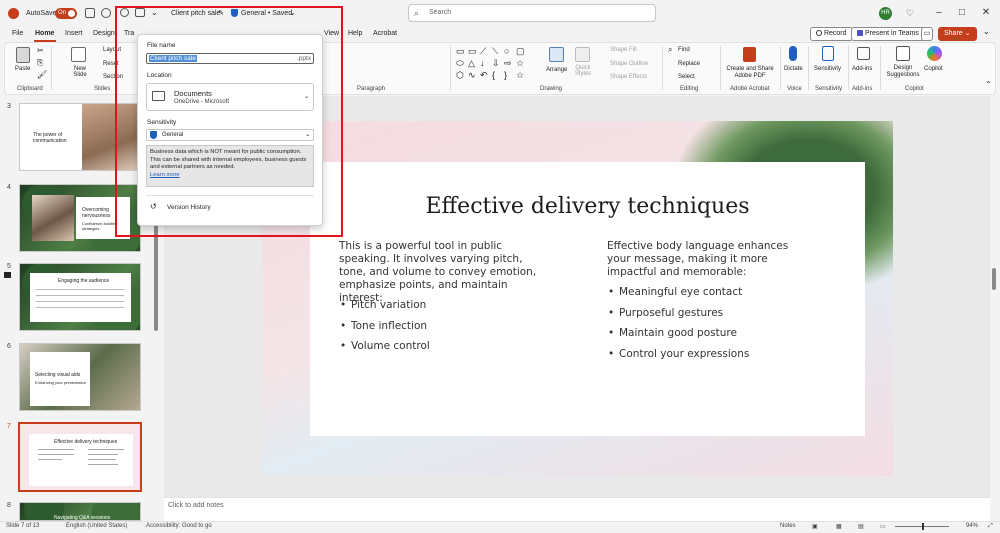 This screenshot has width=1000, height=533. Describe the element at coordinates (90, 13) in the screenshot. I see `save-icon` at that location.